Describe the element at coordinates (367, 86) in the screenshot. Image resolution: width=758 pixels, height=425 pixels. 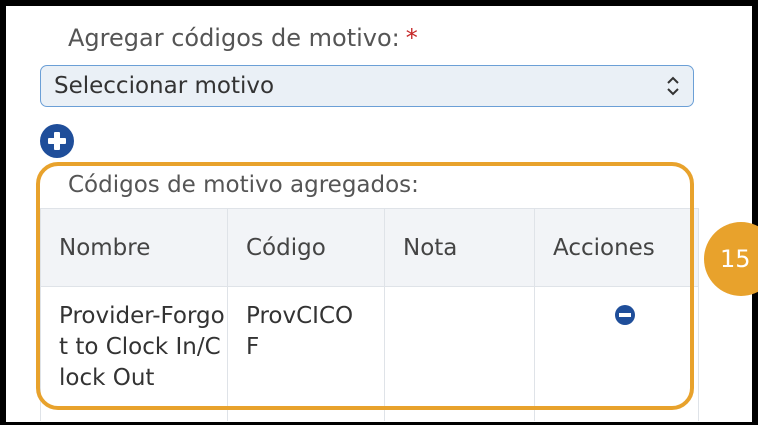
I see `reason-select: Seleccionar motivo` at that location.